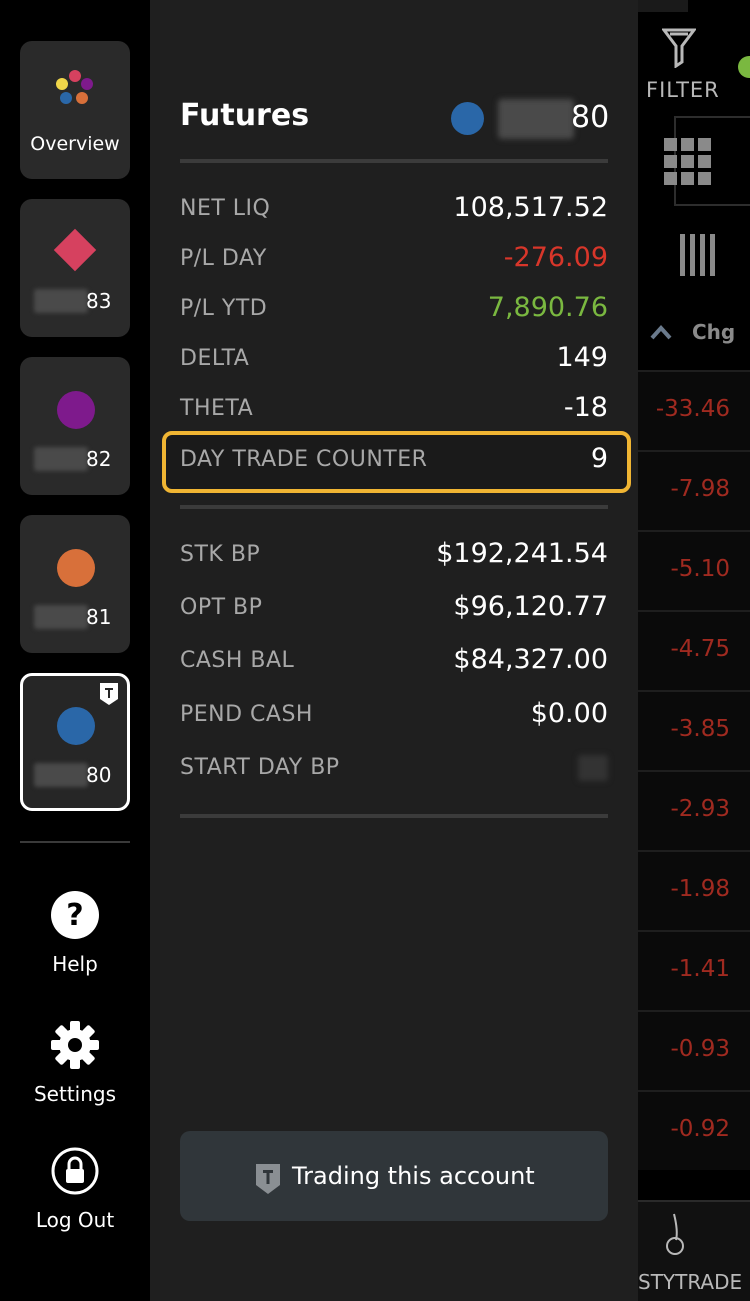  I want to click on help-icon: ?, so click(75, 915).